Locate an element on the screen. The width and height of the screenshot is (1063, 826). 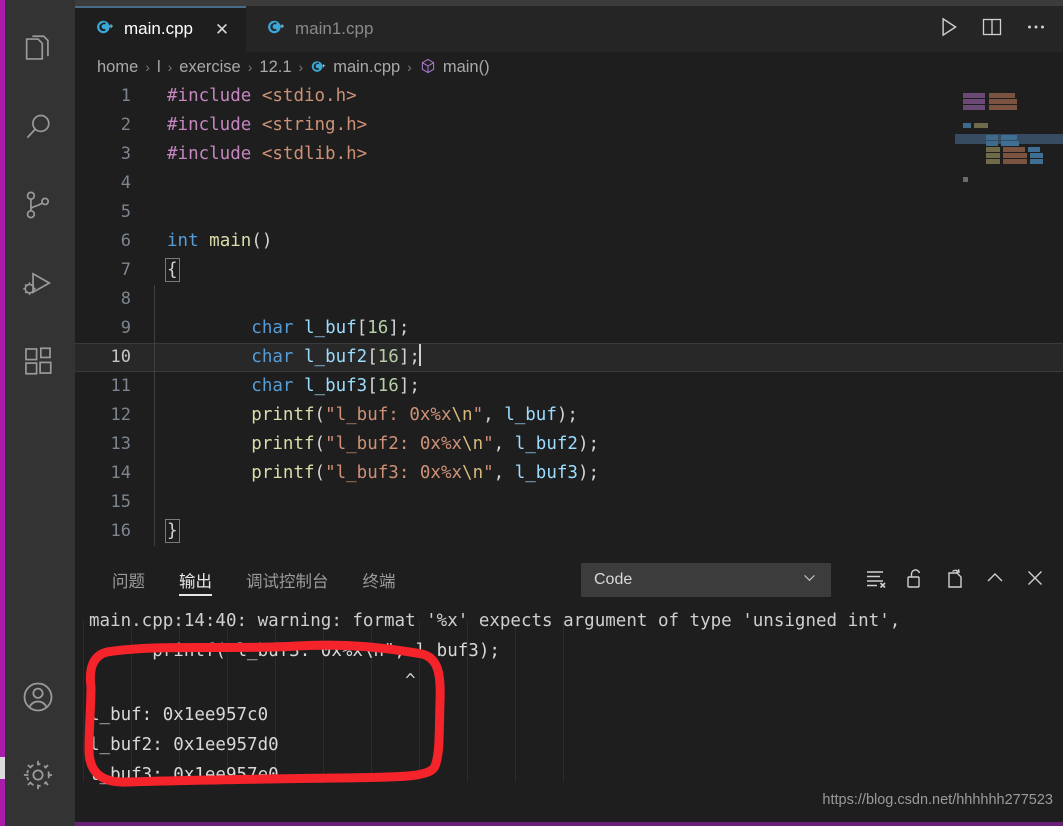
code-line: 8 is located at coordinates (569, 299).